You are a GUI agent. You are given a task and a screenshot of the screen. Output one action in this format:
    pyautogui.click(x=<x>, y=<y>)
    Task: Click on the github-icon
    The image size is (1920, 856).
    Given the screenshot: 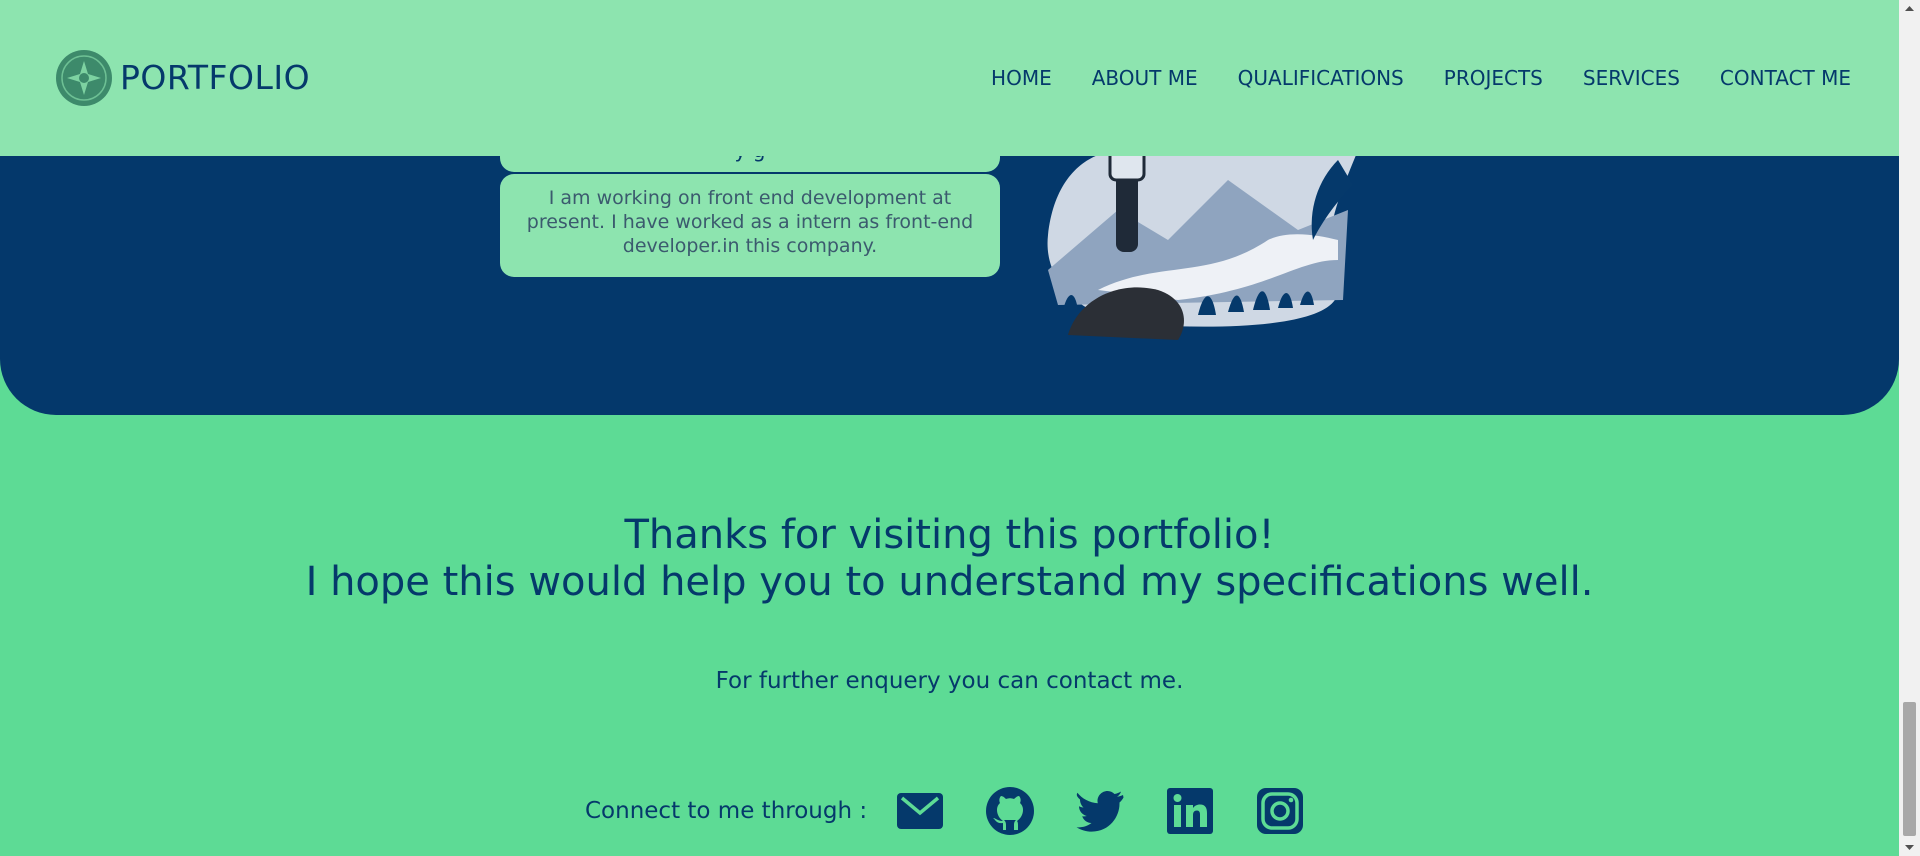 What is the action you would take?
    pyautogui.click(x=1010, y=811)
    